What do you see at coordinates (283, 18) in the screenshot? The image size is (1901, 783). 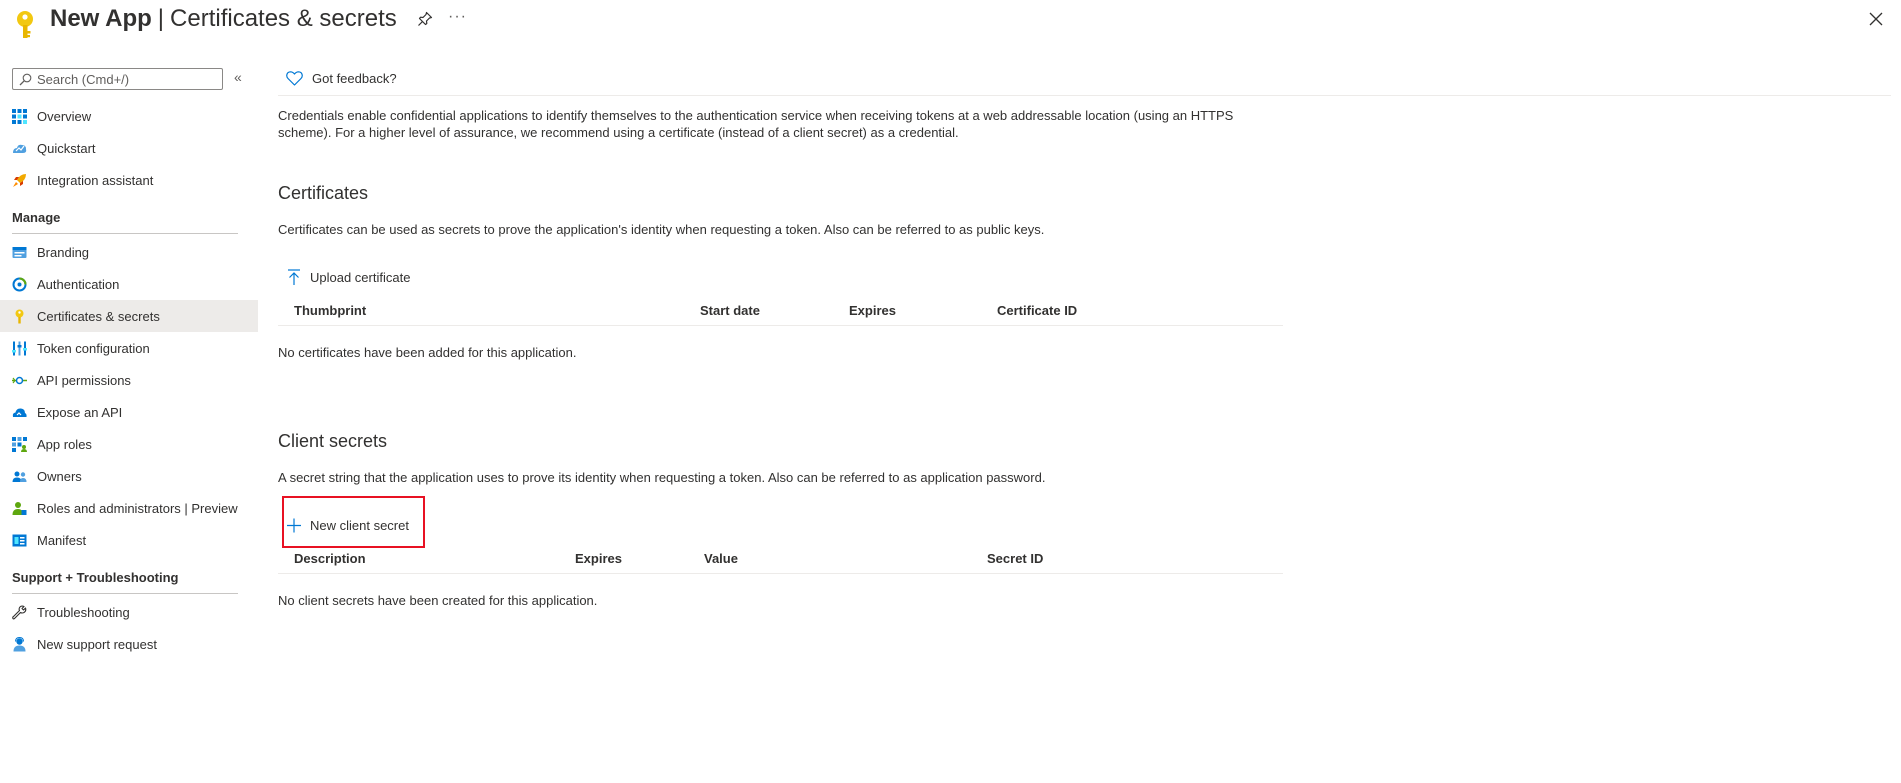 I see `blade-title: Certificates & secrets` at bounding box center [283, 18].